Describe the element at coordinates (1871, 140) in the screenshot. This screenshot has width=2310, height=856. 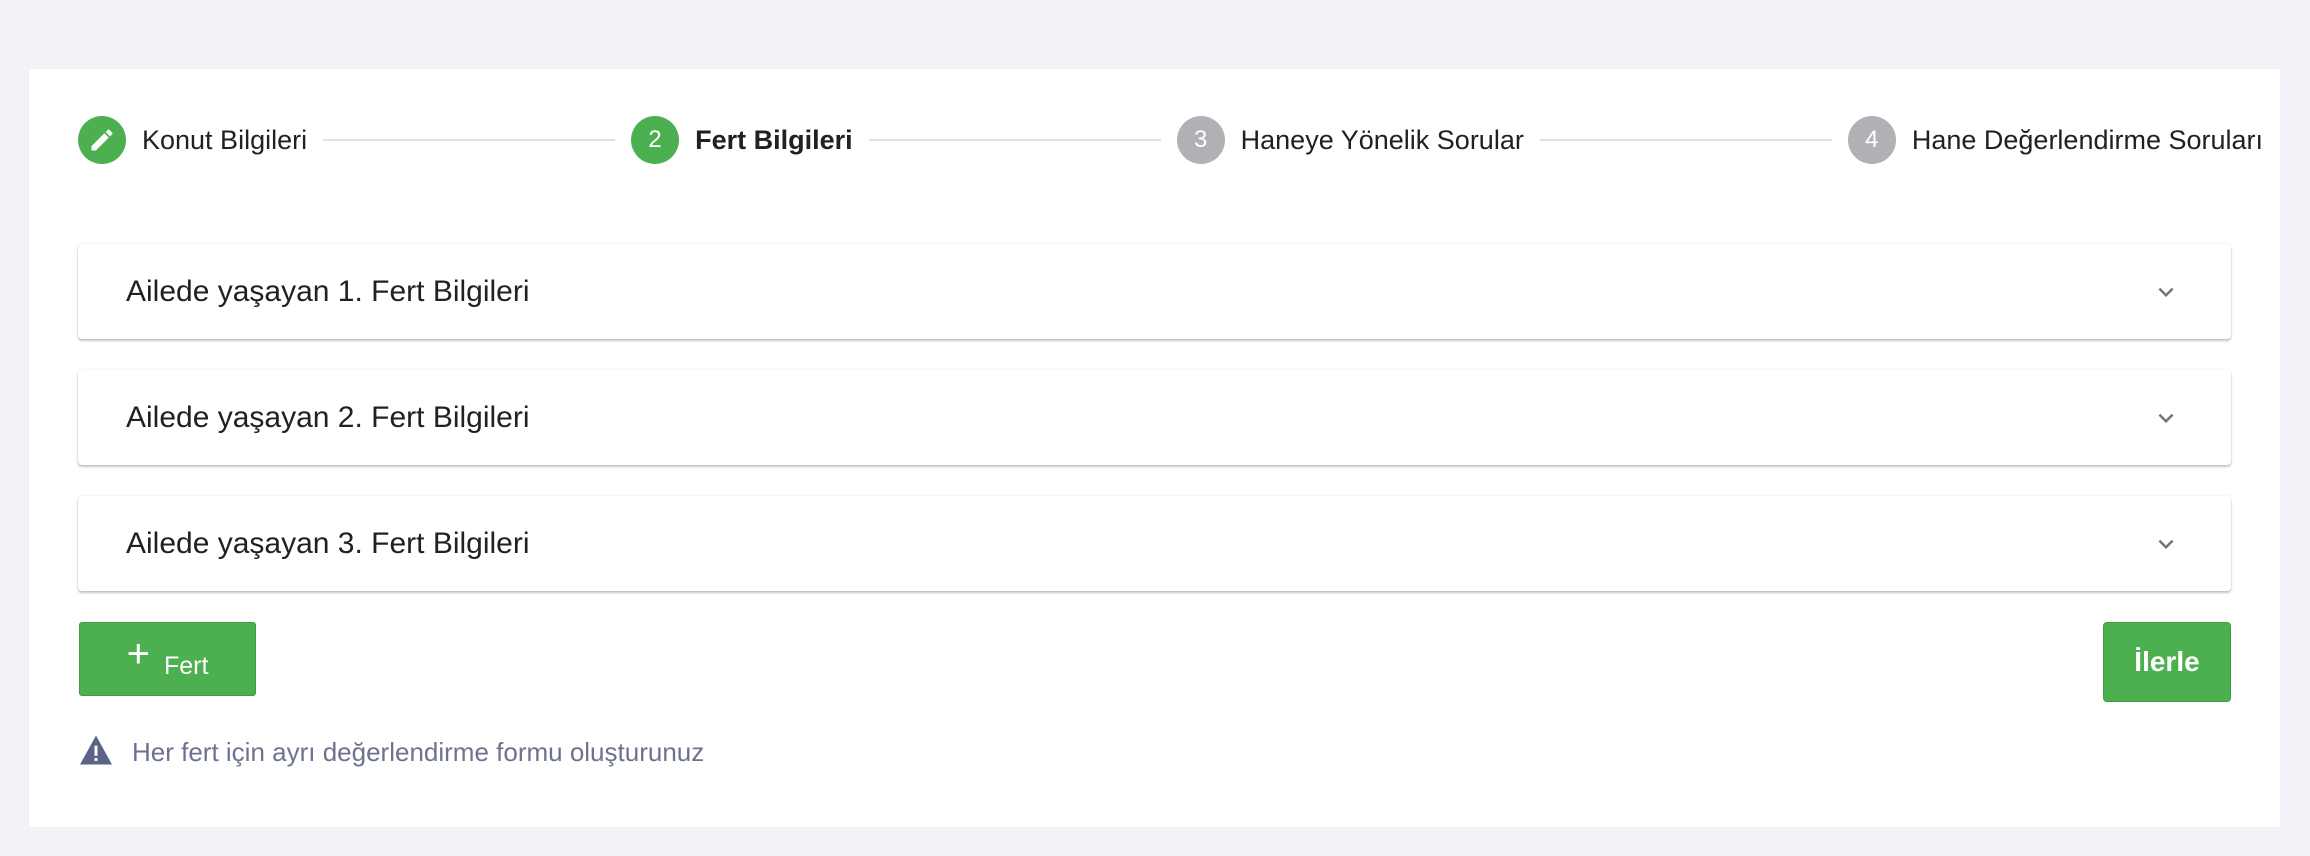
I see `step-number: 4` at that location.